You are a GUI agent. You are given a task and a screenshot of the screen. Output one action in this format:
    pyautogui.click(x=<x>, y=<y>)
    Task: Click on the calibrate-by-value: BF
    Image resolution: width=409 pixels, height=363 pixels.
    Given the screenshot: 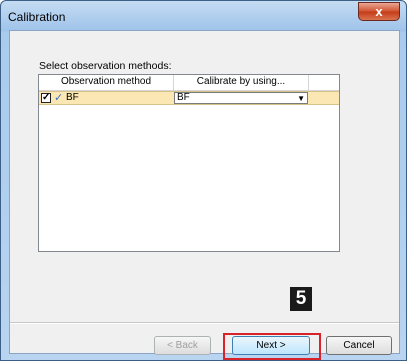 What is the action you would take?
    pyautogui.click(x=183, y=97)
    